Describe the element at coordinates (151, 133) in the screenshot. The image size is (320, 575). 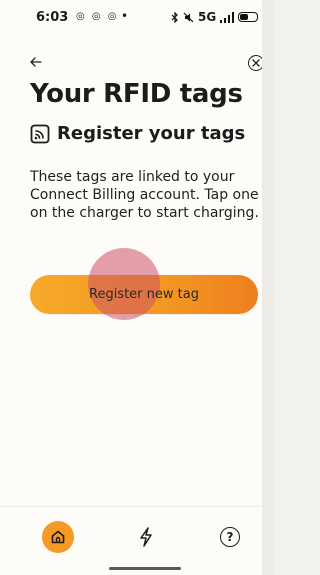
I see `section-title: Register your tags` at that location.